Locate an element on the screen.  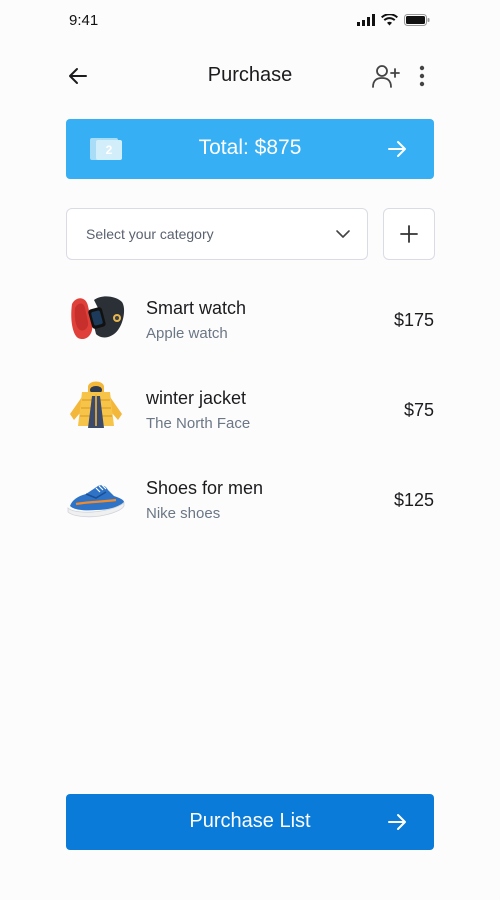
purchase-list-button: Purchase List is located at coordinates (250, 822).